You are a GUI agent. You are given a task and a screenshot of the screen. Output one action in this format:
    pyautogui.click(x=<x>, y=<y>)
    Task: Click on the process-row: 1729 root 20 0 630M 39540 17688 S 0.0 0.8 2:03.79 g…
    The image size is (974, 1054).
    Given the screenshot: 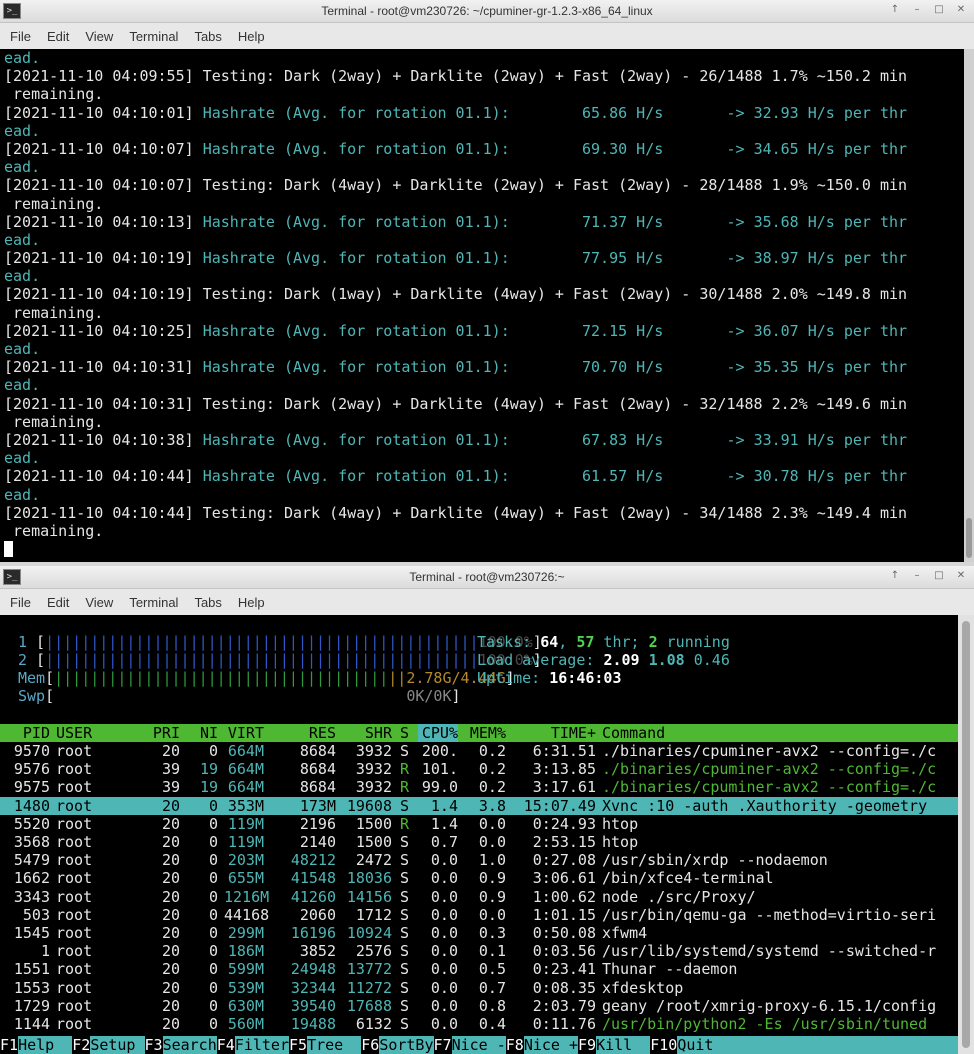 What is the action you would take?
    pyautogui.click(x=479, y=1006)
    